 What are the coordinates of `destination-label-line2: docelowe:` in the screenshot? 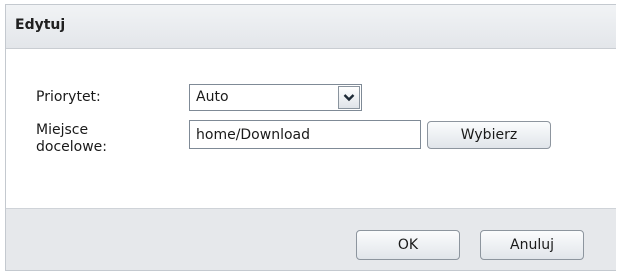 It's located at (71, 147).